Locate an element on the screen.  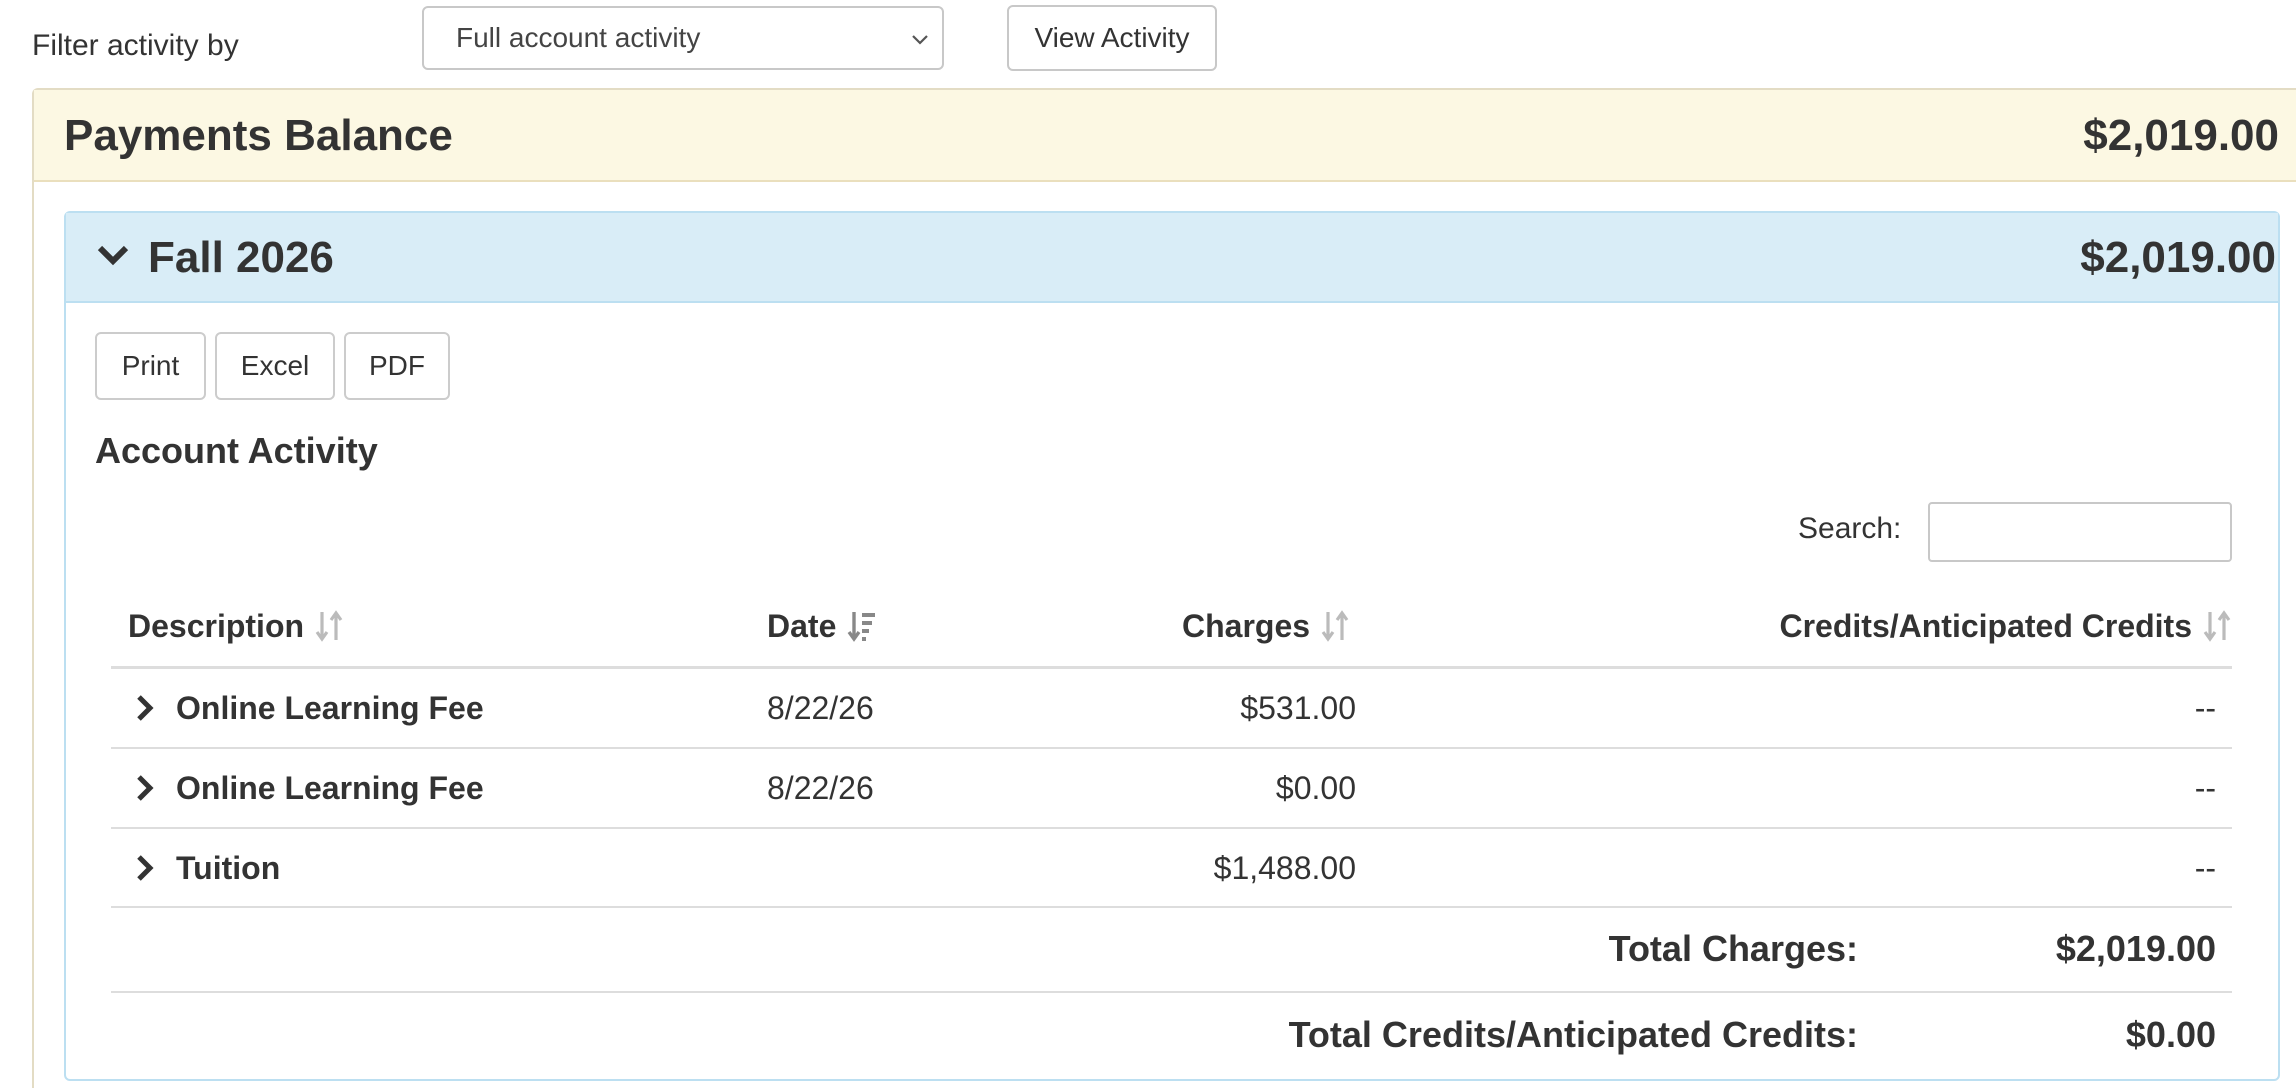
print-button: Print is located at coordinates (150, 366).